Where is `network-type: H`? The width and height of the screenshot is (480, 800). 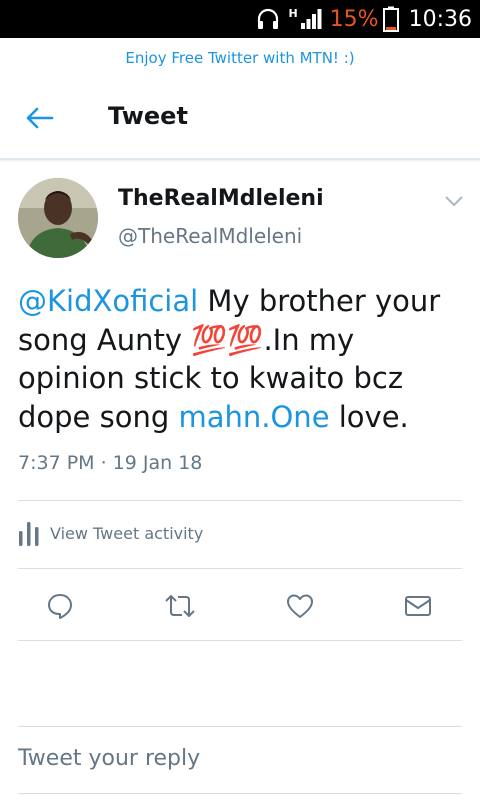
network-type: H is located at coordinates (293, 13).